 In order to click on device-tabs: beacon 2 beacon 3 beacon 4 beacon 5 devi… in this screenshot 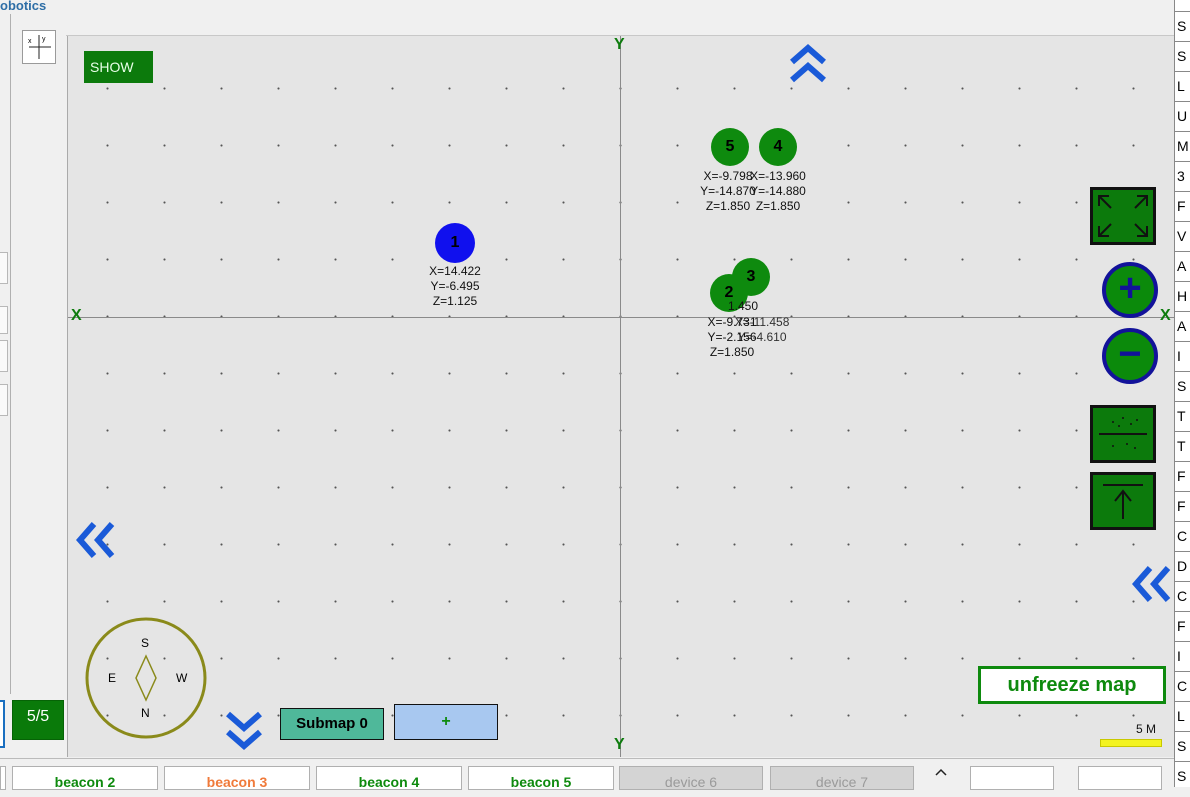, I will do `click(587, 774)`.